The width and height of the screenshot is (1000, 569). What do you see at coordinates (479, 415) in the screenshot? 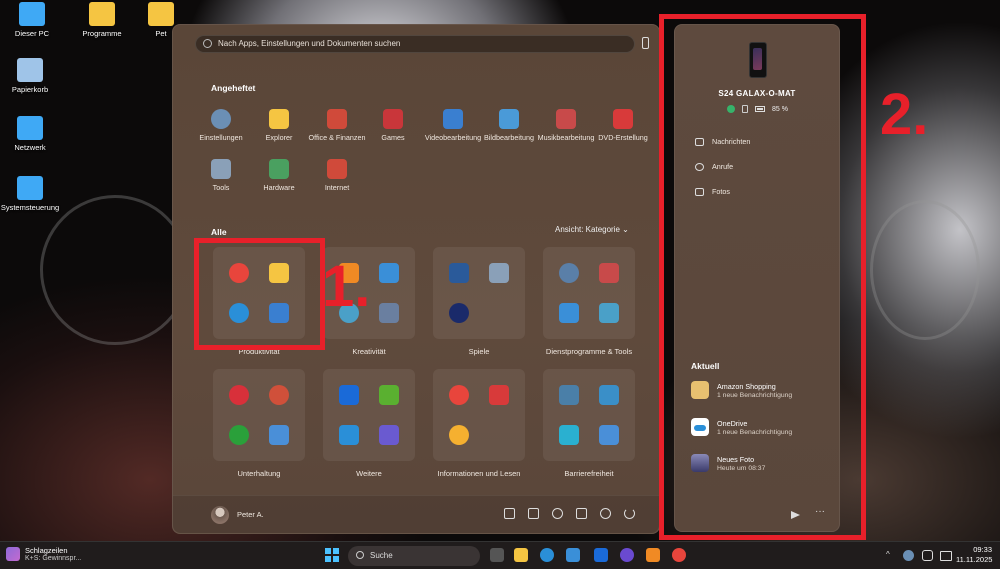
I see `category-information` at bounding box center [479, 415].